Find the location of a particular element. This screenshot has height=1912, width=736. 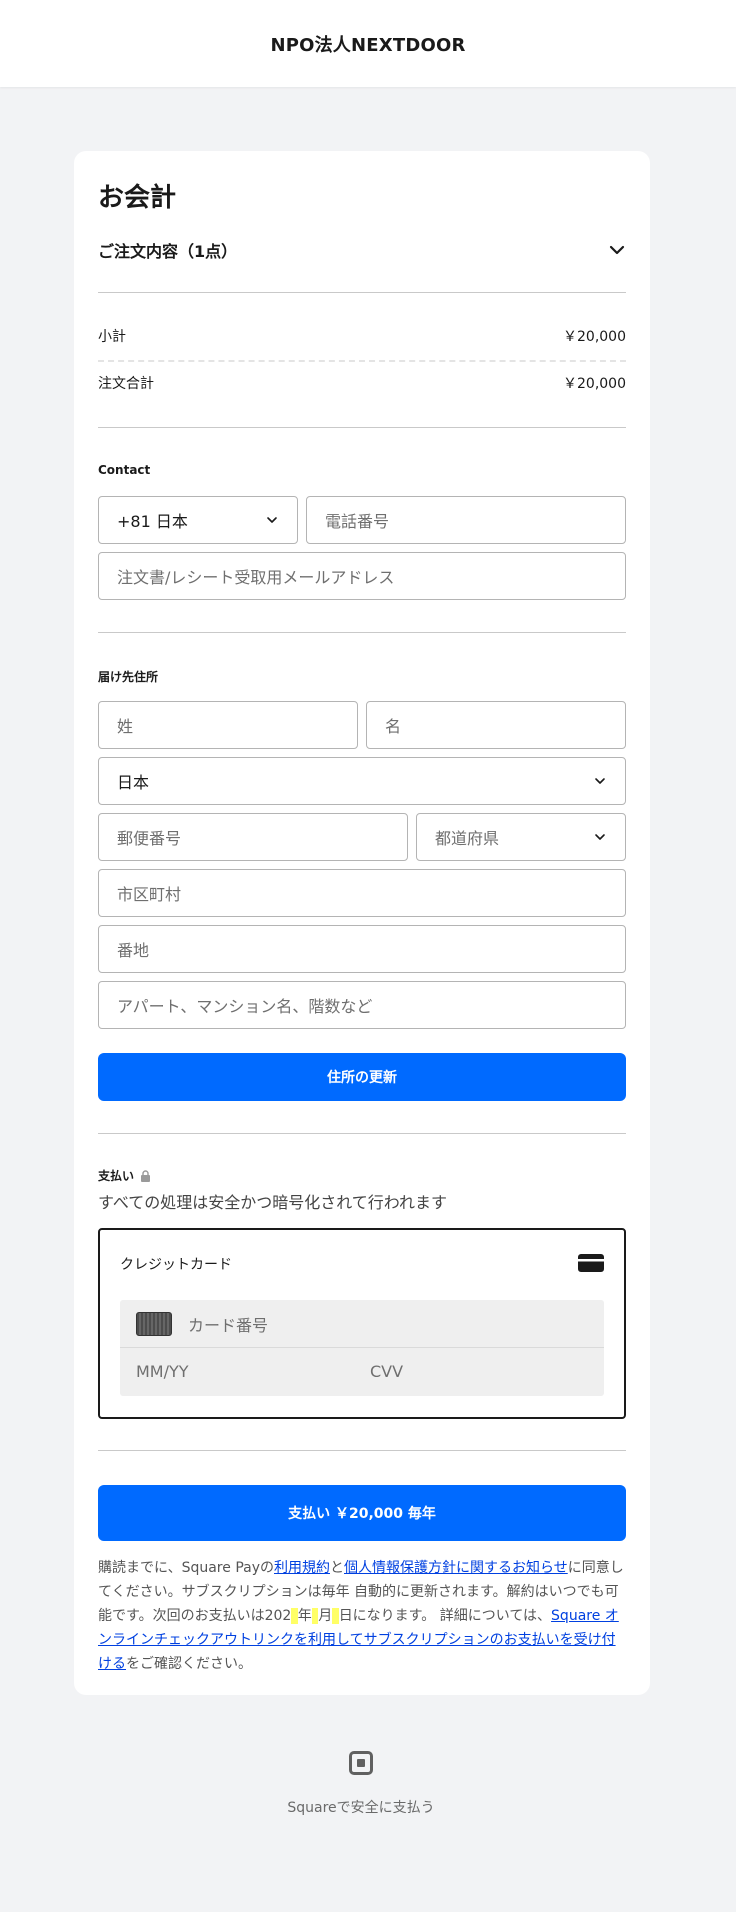

last-name-input: 姓 is located at coordinates (228, 725).